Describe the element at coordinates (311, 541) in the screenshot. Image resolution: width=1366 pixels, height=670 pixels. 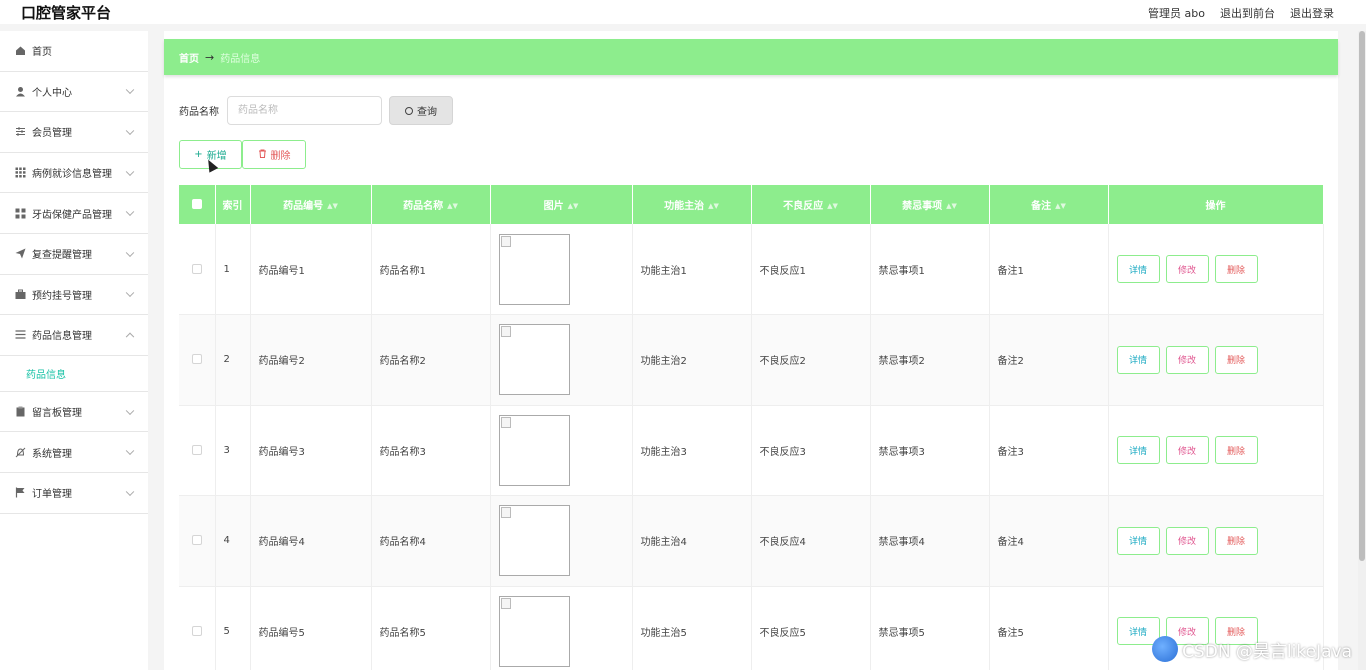
I see `cell-code: 药品编号4` at that location.